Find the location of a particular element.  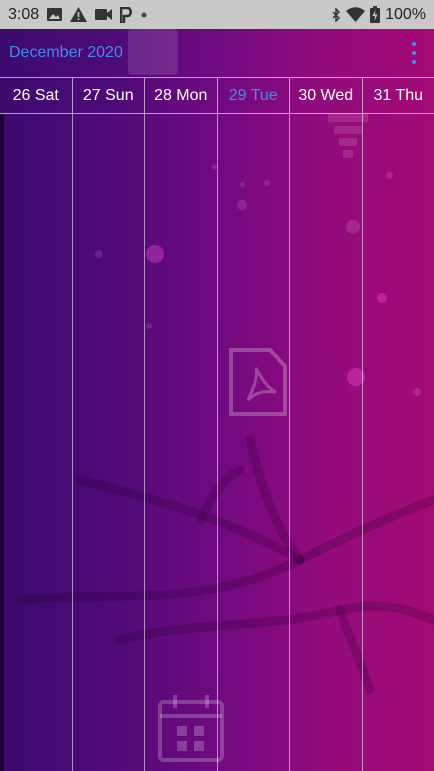

day-header-sun: 27 Sun is located at coordinates (109, 95).